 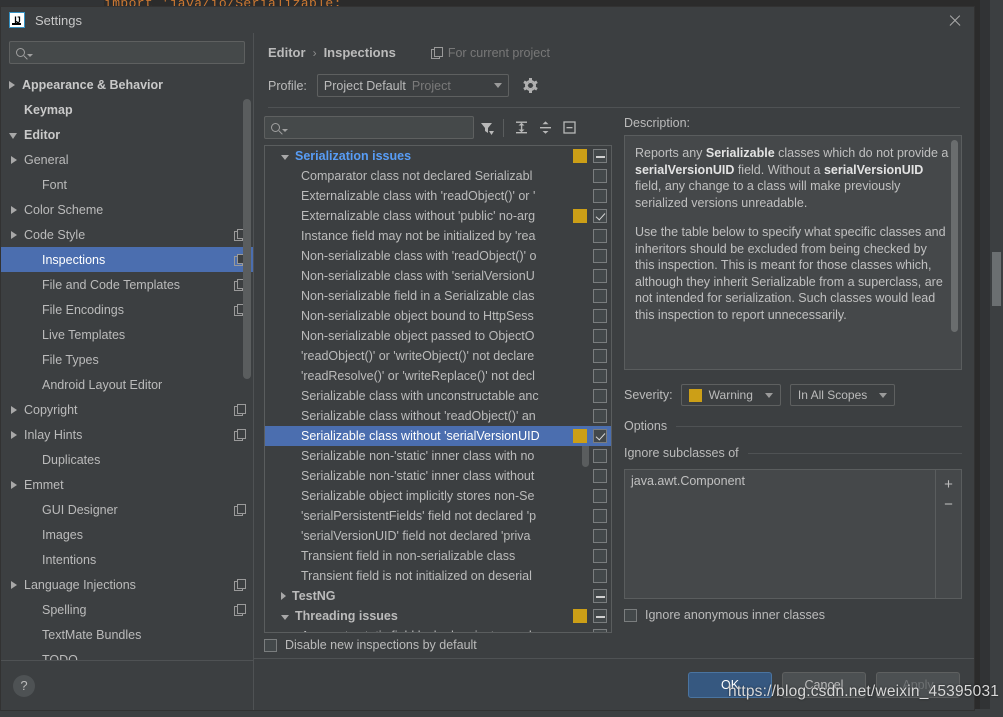 I want to click on inspections-search-box, so click(x=369, y=127).